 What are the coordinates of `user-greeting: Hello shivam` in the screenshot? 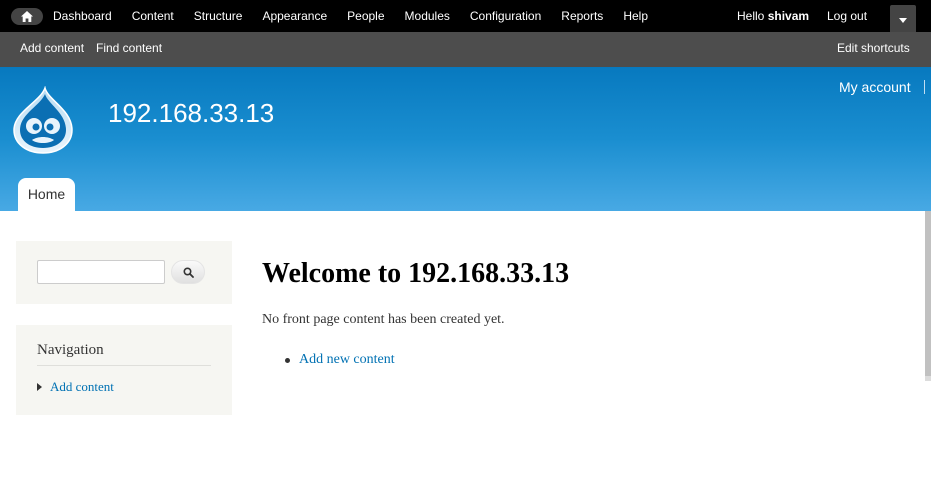 It's located at (773, 16).